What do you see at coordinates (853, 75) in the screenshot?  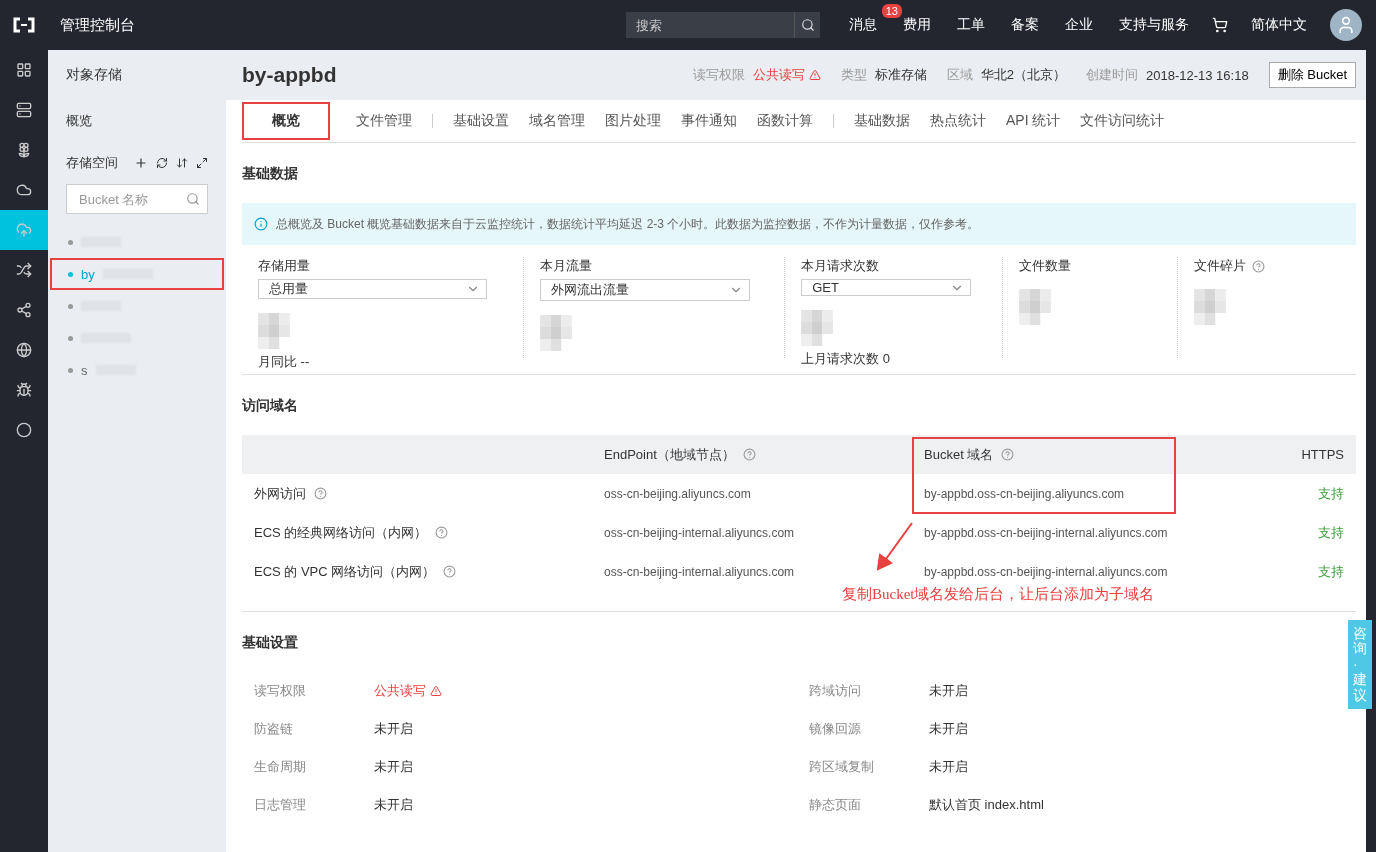 I see `meta-label: 类型` at bounding box center [853, 75].